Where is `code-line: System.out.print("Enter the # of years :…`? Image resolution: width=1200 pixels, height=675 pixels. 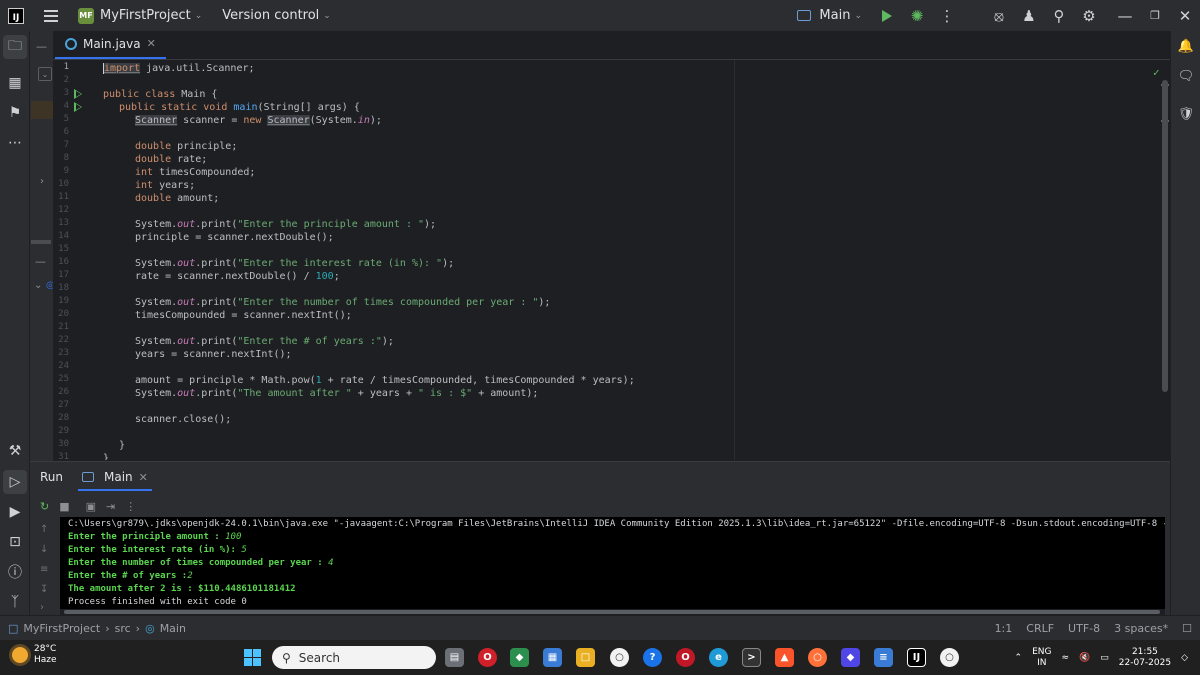 code-line: System.out.print("Enter the # of years :… is located at coordinates (264, 341).